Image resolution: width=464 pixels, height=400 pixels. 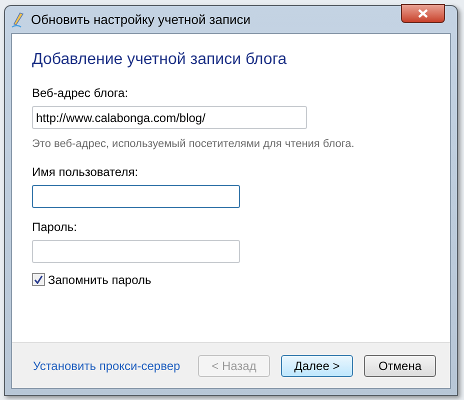 I want to click on dialog-button: Отмена, so click(x=400, y=365).